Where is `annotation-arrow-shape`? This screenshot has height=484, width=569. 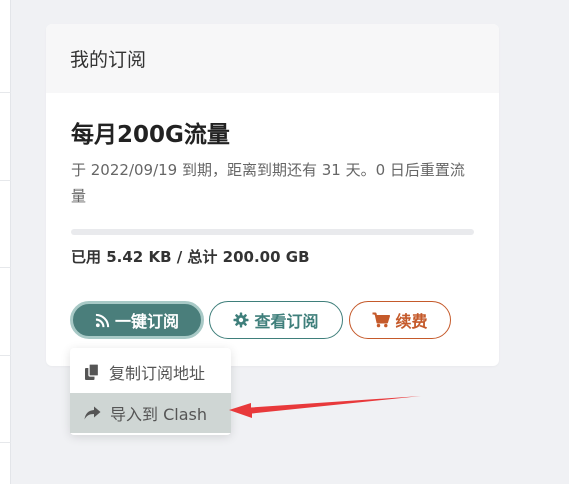
annotation-arrow-shape is located at coordinates (325, 407).